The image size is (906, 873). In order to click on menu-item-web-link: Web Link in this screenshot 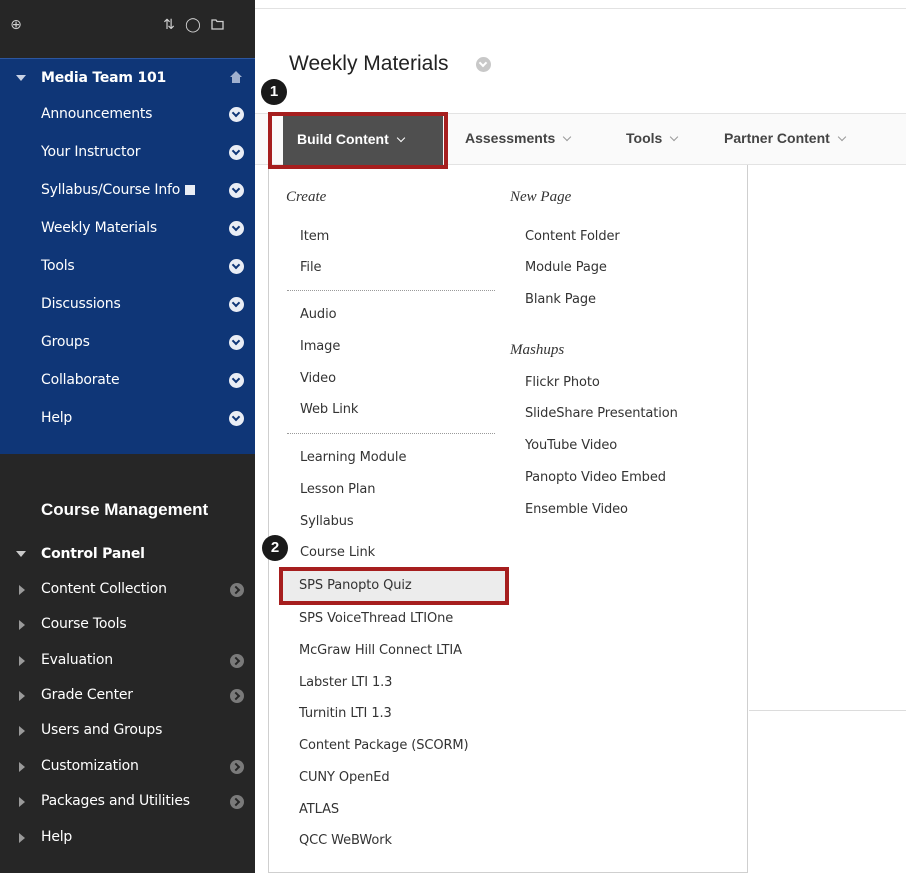, I will do `click(329, 409)`.